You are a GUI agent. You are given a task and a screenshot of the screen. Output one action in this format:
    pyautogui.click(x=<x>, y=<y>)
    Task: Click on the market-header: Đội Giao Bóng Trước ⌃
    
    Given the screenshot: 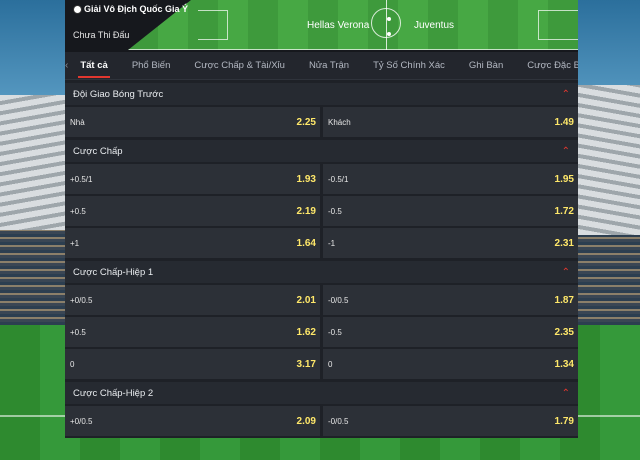 What is the action you would take?
    pyautogui.click(x=321, y=94)
    